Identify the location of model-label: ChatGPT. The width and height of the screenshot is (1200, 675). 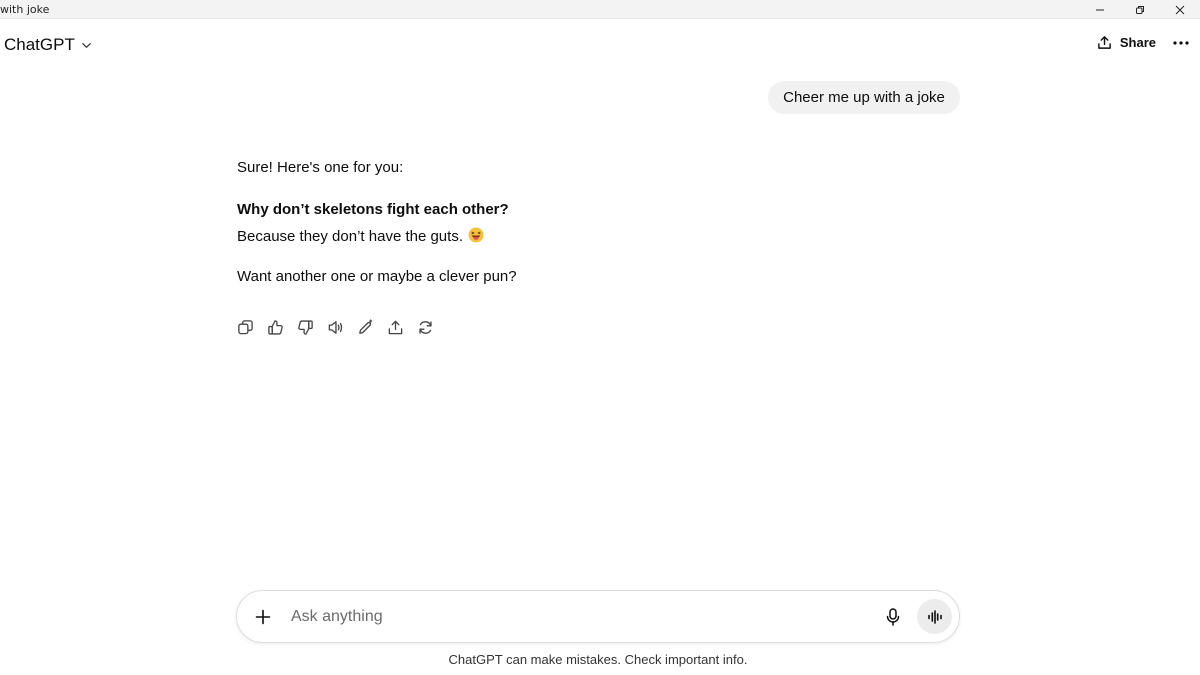
(39, 44).